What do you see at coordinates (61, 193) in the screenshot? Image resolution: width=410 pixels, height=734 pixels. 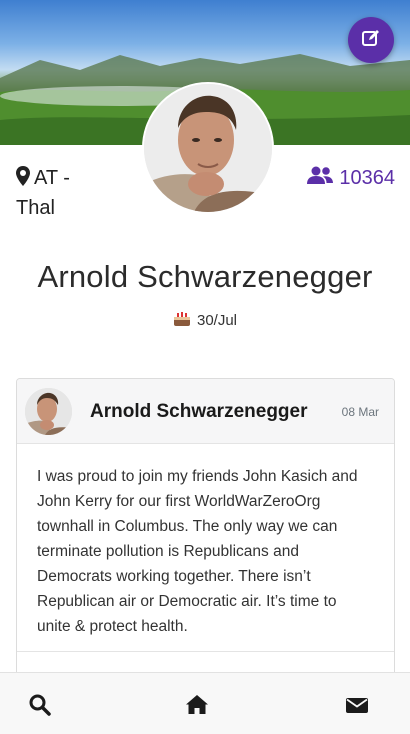 I see `location: AT - Thal` at bounding box center [61, 193].